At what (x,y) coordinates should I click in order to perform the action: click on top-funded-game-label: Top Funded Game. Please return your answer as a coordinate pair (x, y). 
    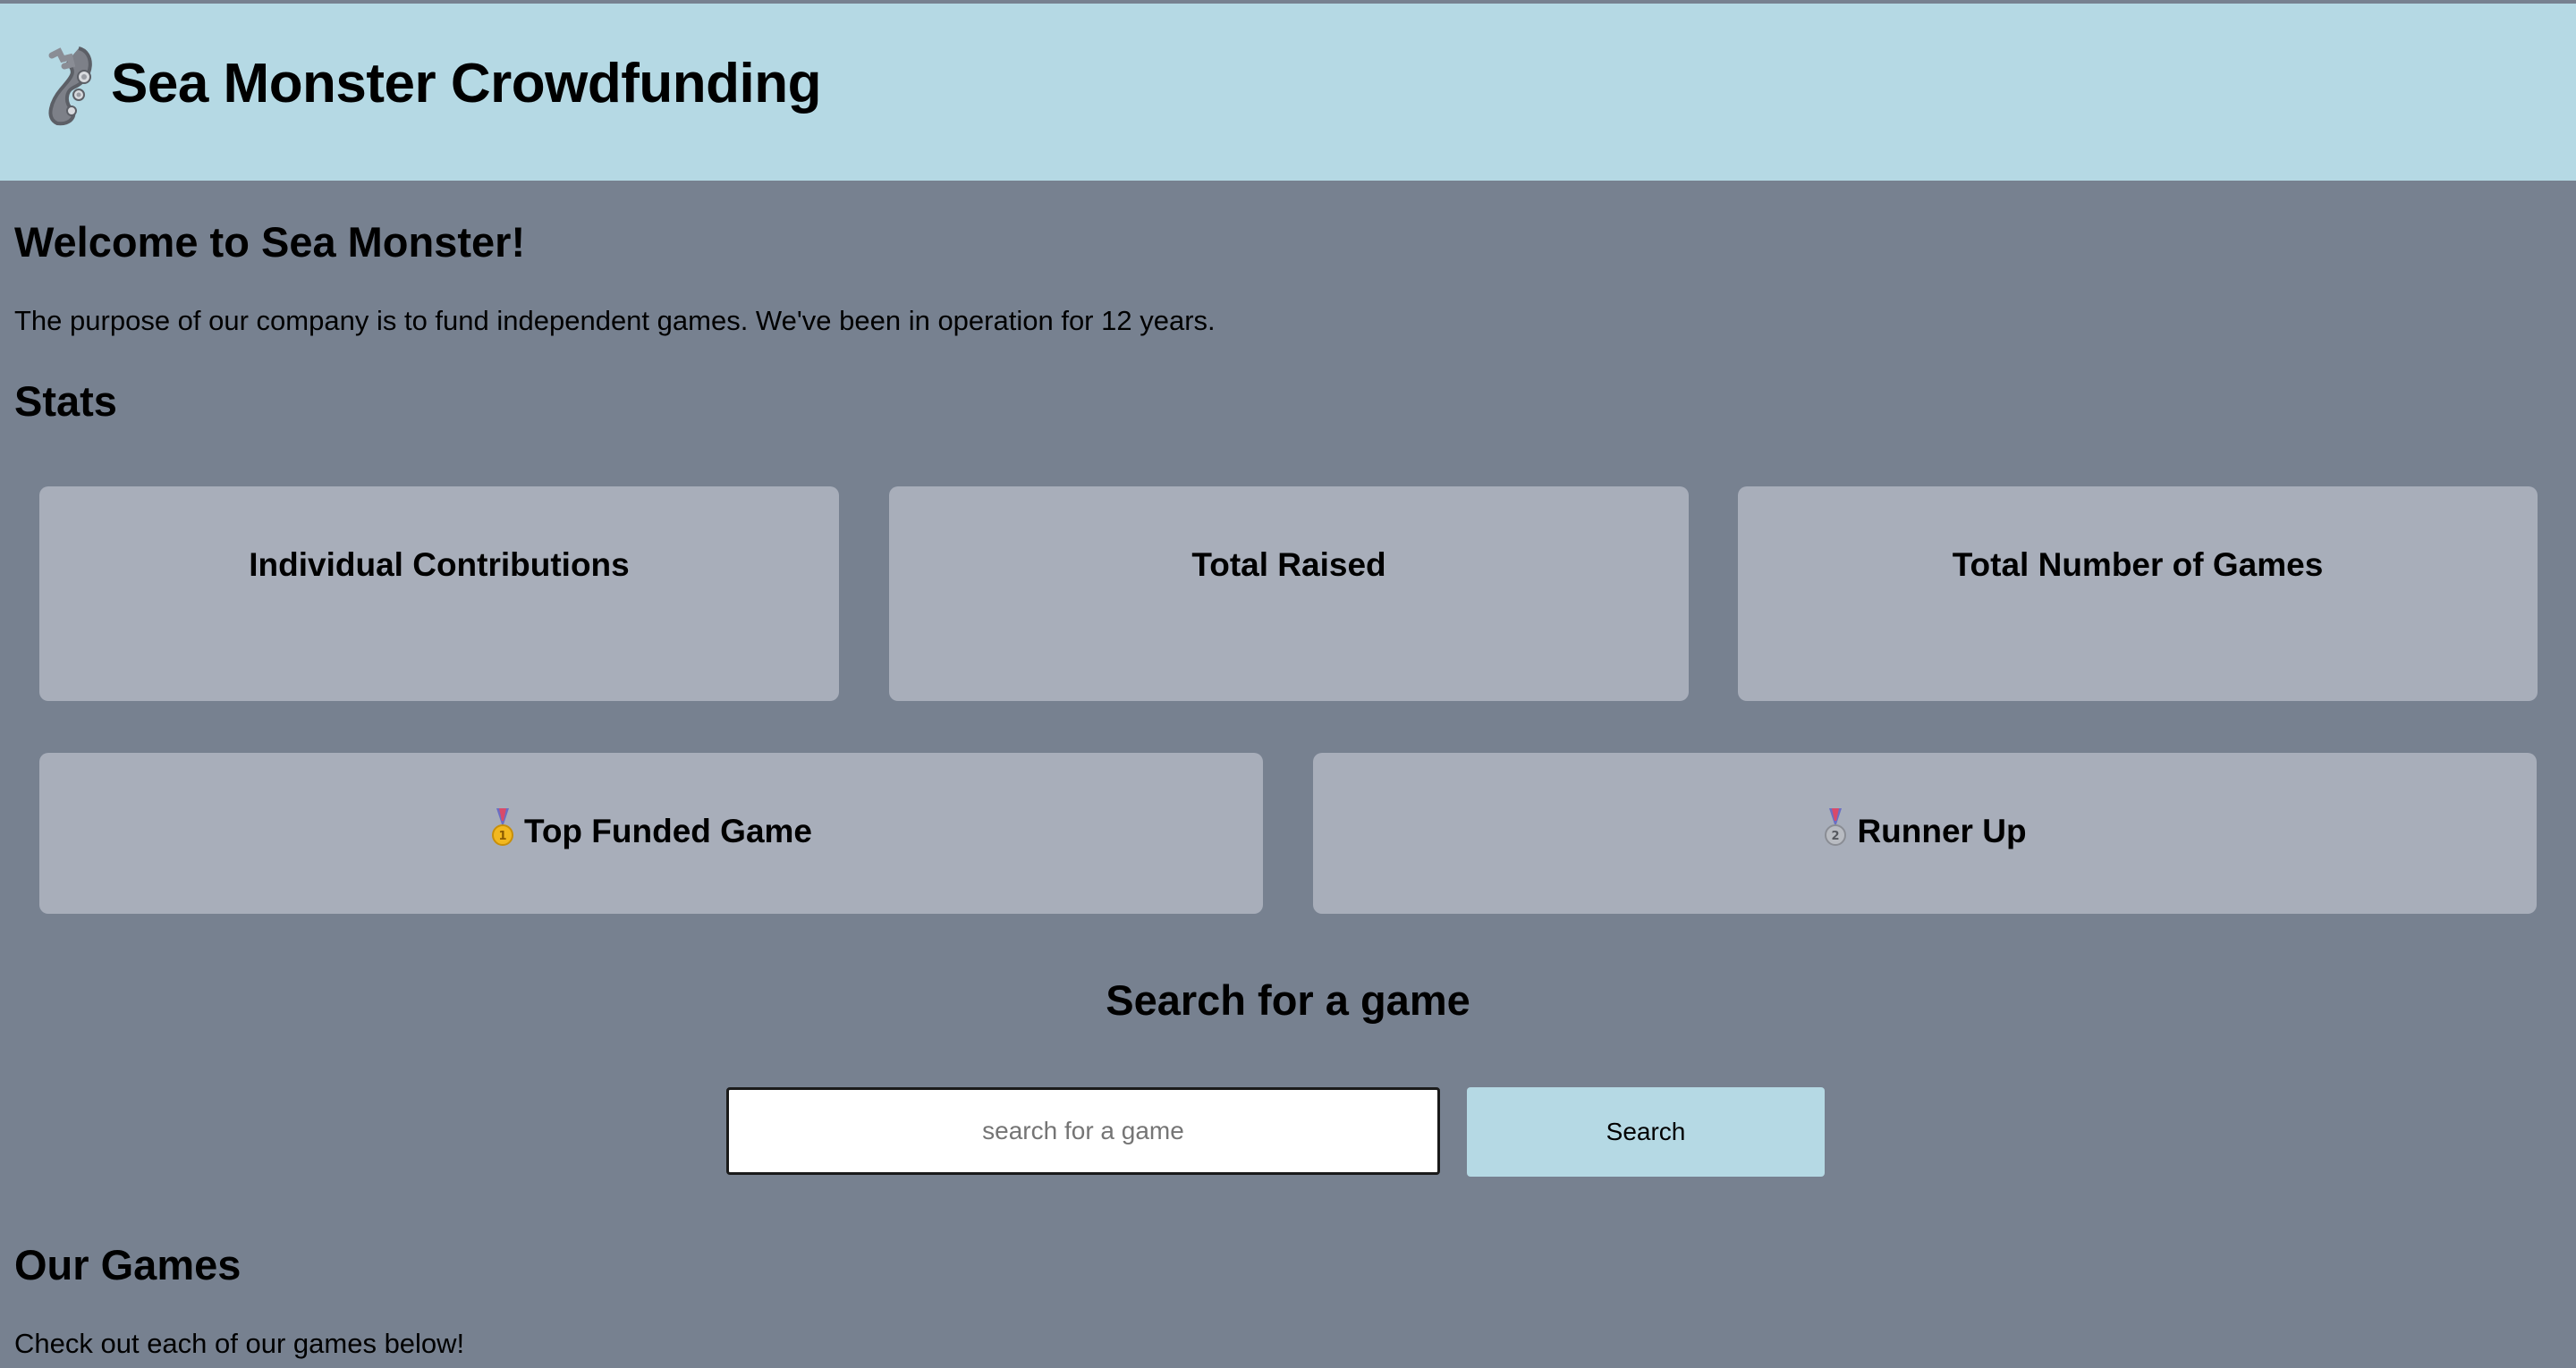
    Looking at the image, I should click on (668, 831).